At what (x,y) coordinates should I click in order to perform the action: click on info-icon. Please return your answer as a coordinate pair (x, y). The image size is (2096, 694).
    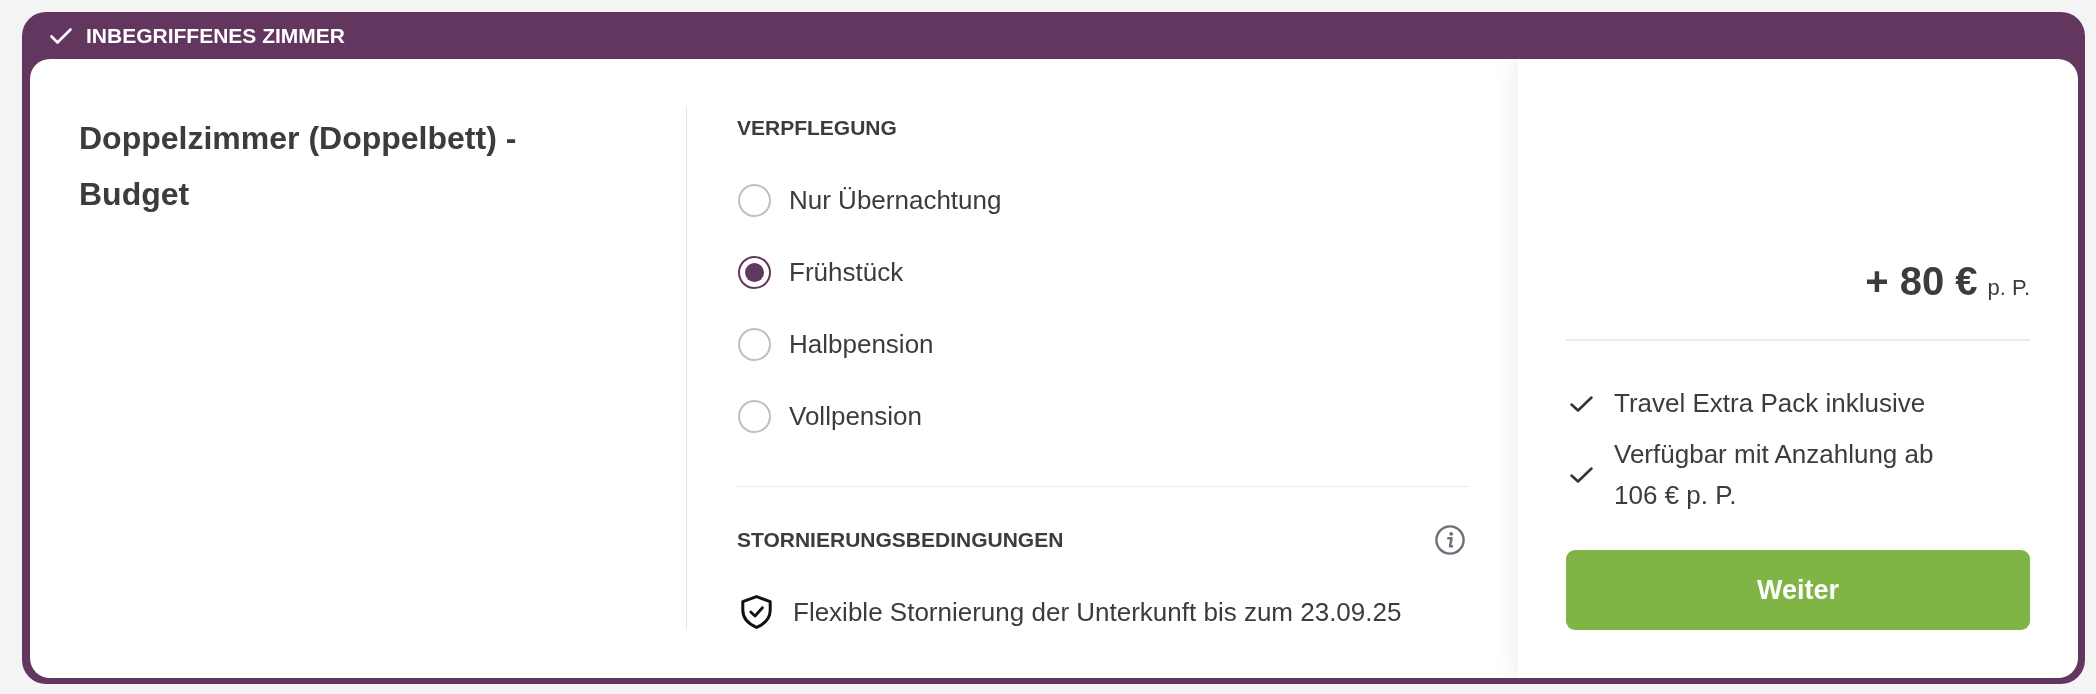
    Looking at the image, I should click on (1450, 540).